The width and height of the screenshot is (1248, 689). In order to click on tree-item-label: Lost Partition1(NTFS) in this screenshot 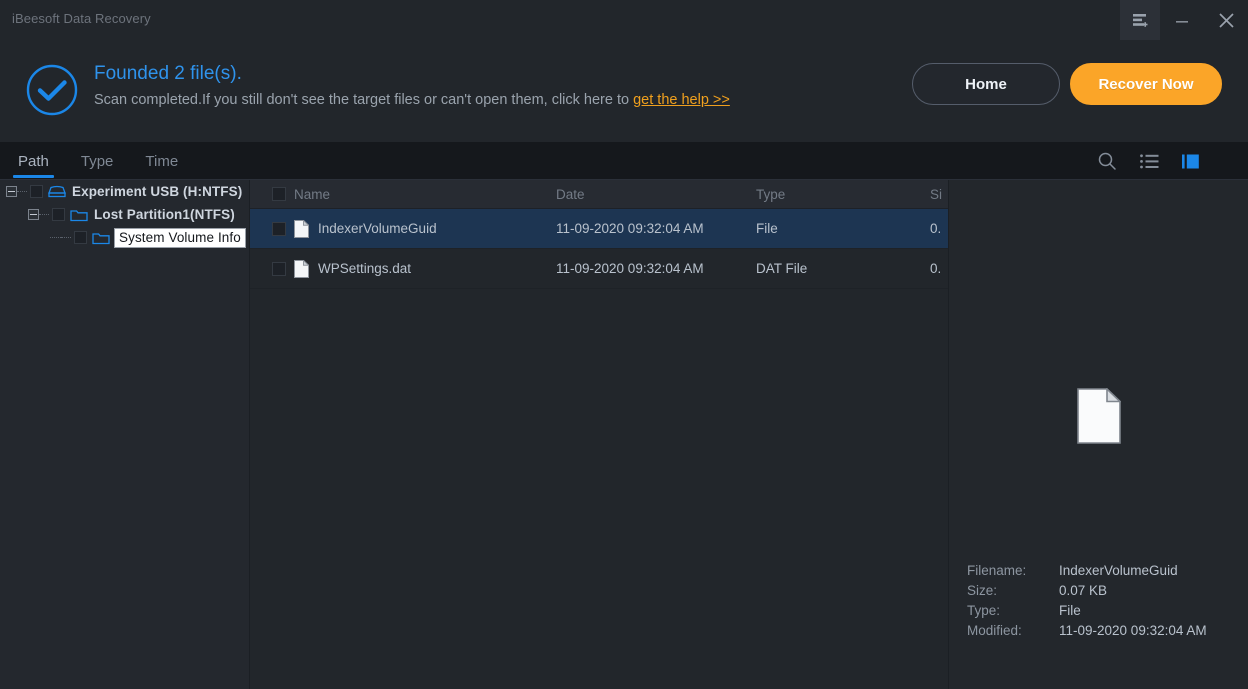, I will do `click(164, 214)`.